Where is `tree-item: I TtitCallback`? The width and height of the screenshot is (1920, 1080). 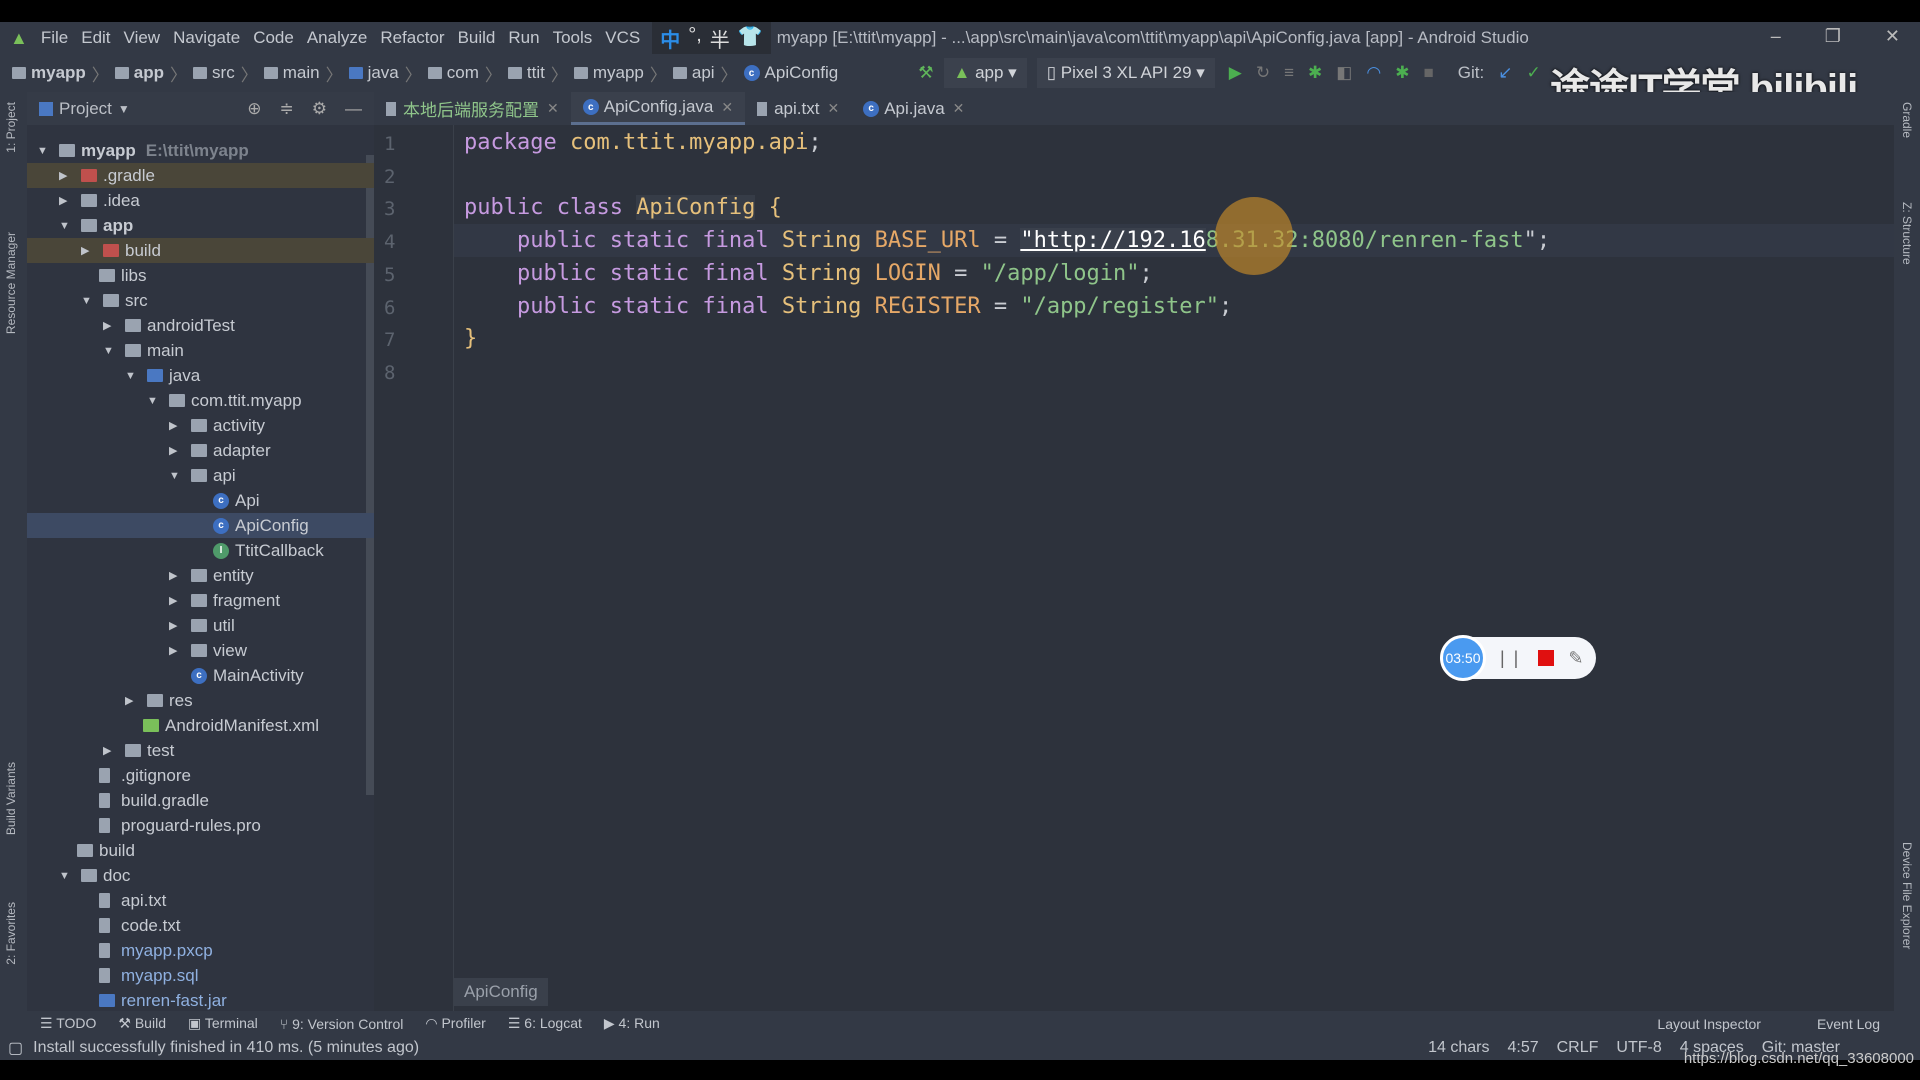
tree-item: I TtitCallback is located at coordinates (200, 550).